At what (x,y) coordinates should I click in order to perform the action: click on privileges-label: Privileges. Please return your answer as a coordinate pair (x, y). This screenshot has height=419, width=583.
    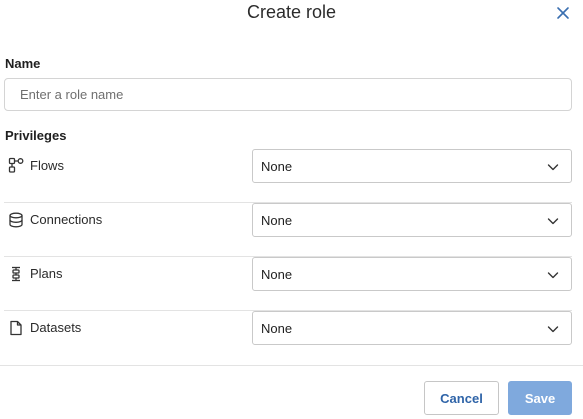
    Looking at the image, I should click on (36, 135).